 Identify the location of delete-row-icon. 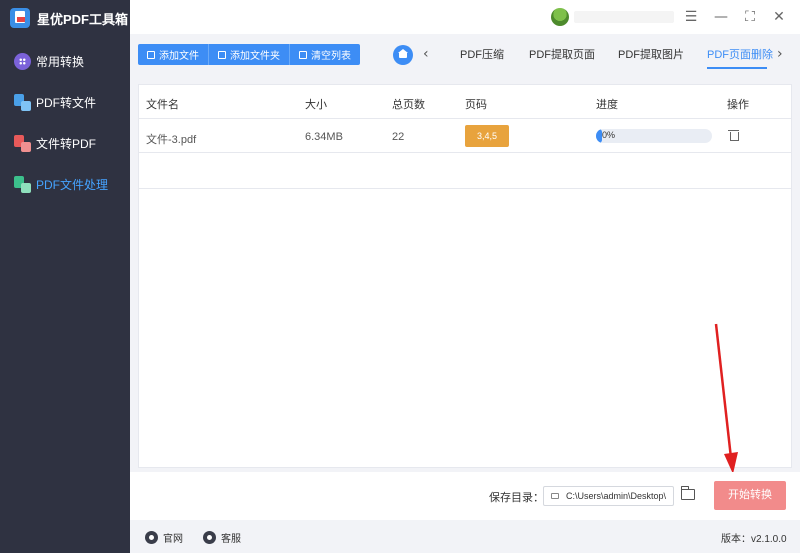
(733, 135).